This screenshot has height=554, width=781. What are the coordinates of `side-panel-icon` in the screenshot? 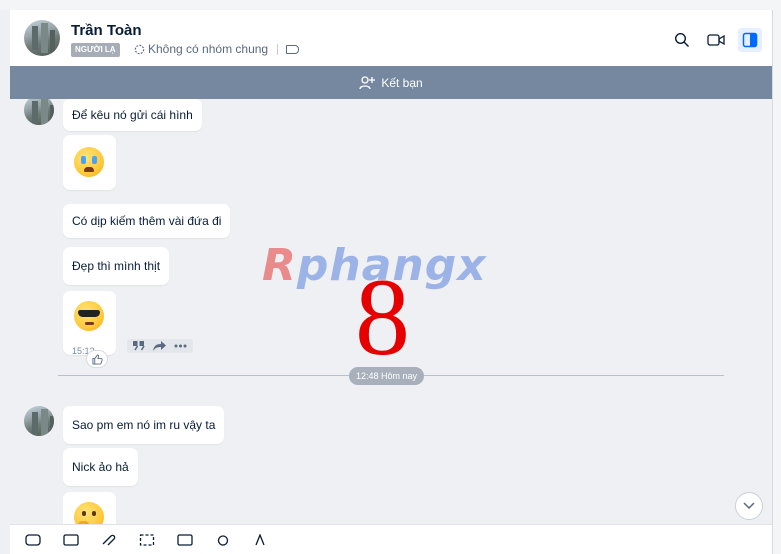 It's located at (750, 40).